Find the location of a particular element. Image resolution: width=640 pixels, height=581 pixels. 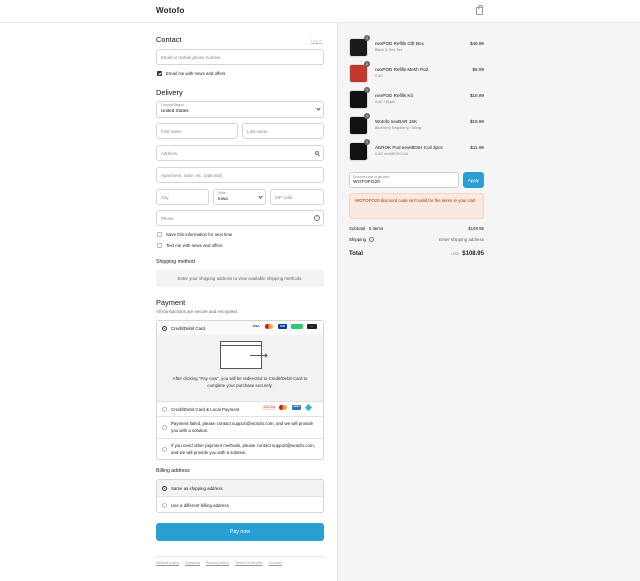

product-name: AEROK Pod nexMESH Coil 3pcs is located at coordinates (409, 147).